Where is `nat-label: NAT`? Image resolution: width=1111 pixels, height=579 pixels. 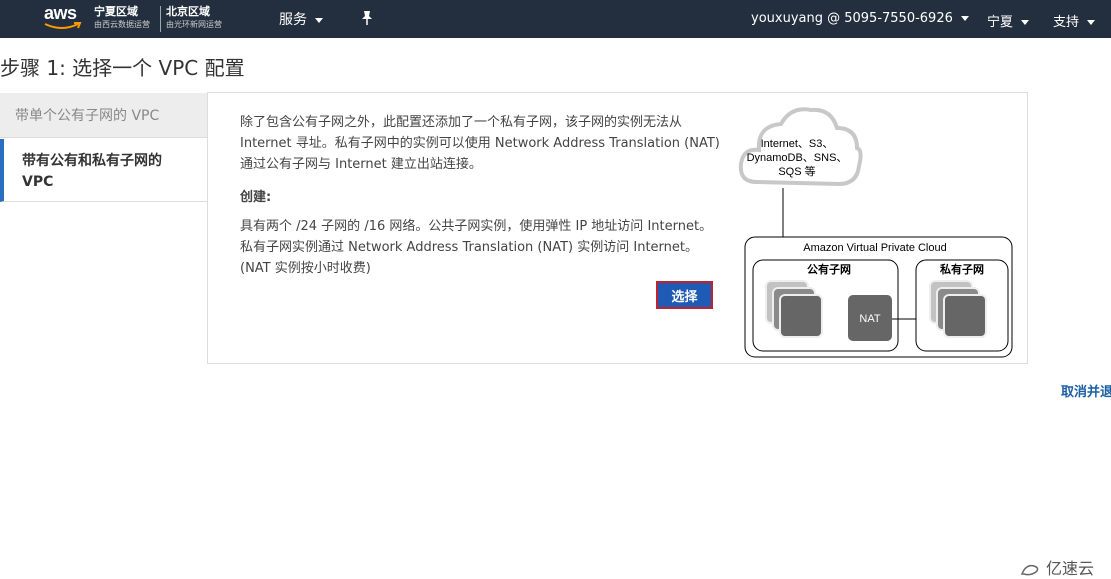
nat-label: NAT is located at coordinates (869, 319).